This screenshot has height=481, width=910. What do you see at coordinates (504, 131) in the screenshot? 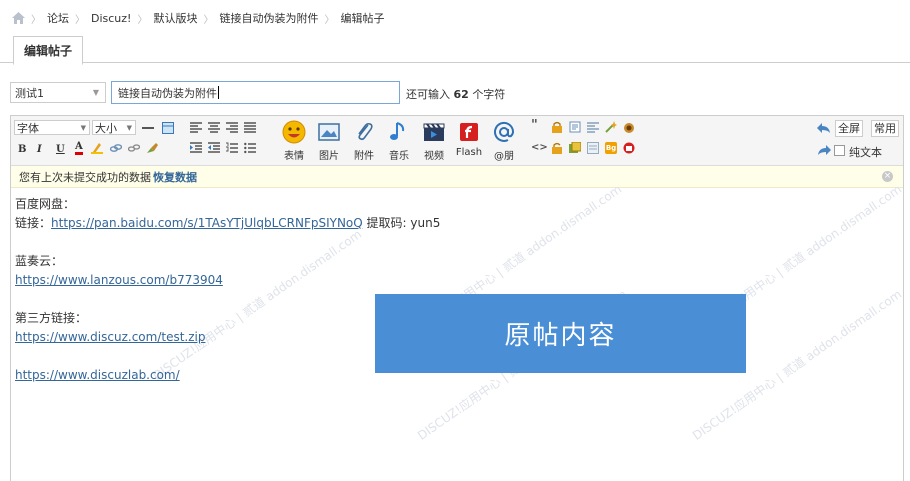
I see `at-sign-icon` at bounding box center [504, 131].